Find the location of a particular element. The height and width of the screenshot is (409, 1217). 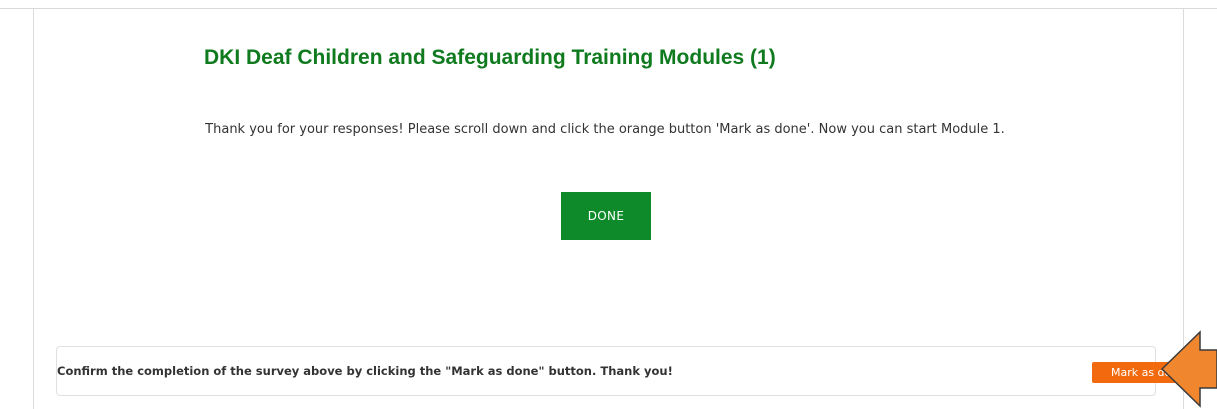

frame-left-border is located at coordinates (33, 209).